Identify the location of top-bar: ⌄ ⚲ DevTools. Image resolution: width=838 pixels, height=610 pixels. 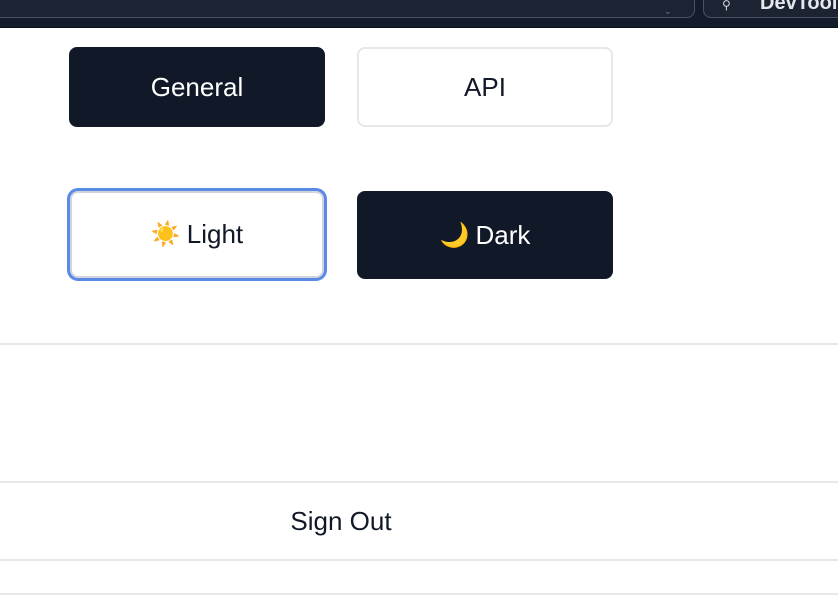
(419, 14).